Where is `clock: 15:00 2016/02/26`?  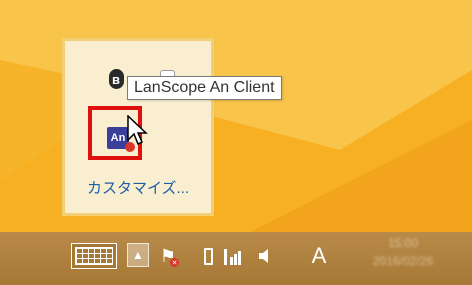
clock: 15:00 2016/02/26 is located at coordinates (403, 252).